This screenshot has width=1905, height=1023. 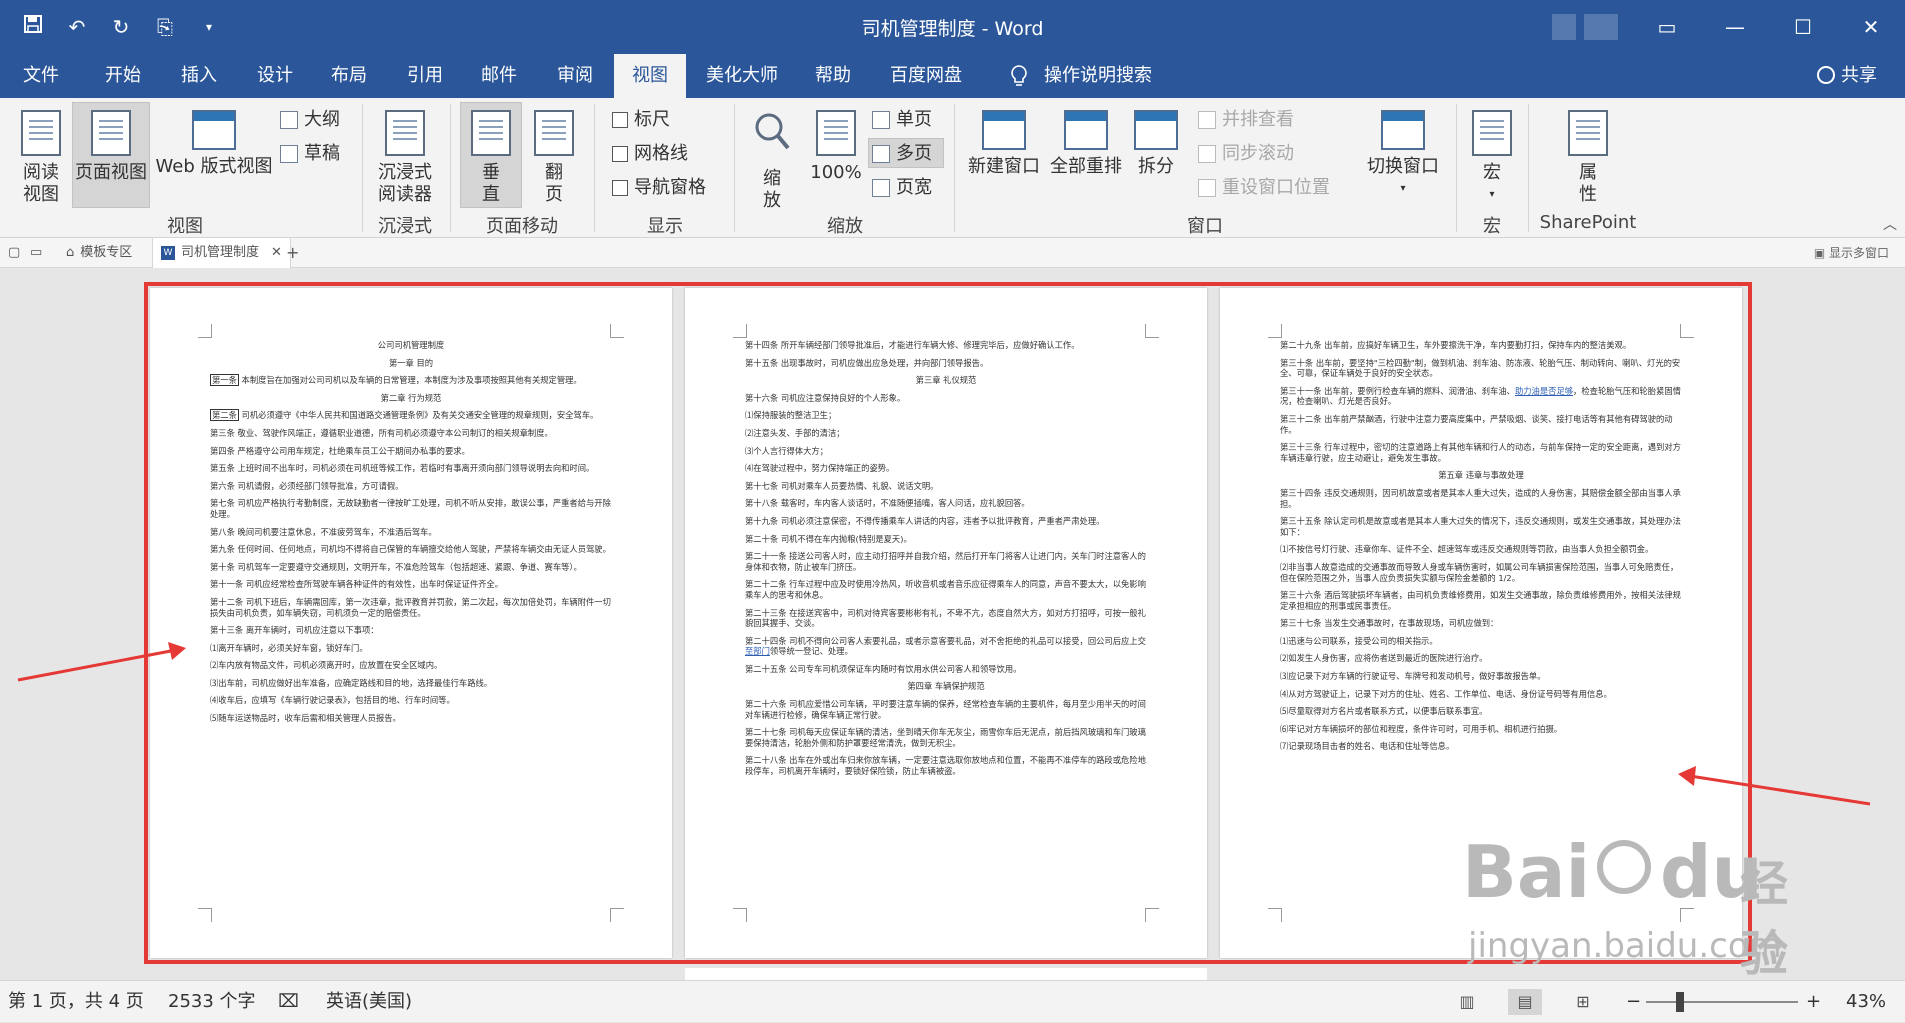 I want to click on ruler-label: 标尺, so click(x=652, y=119).